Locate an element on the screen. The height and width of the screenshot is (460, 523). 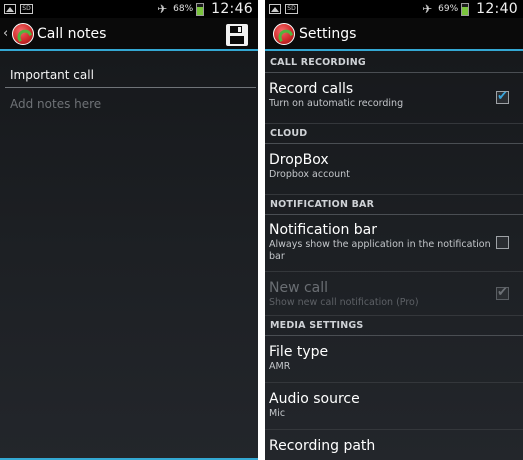
save-icon is located at coordinates (237, 35).